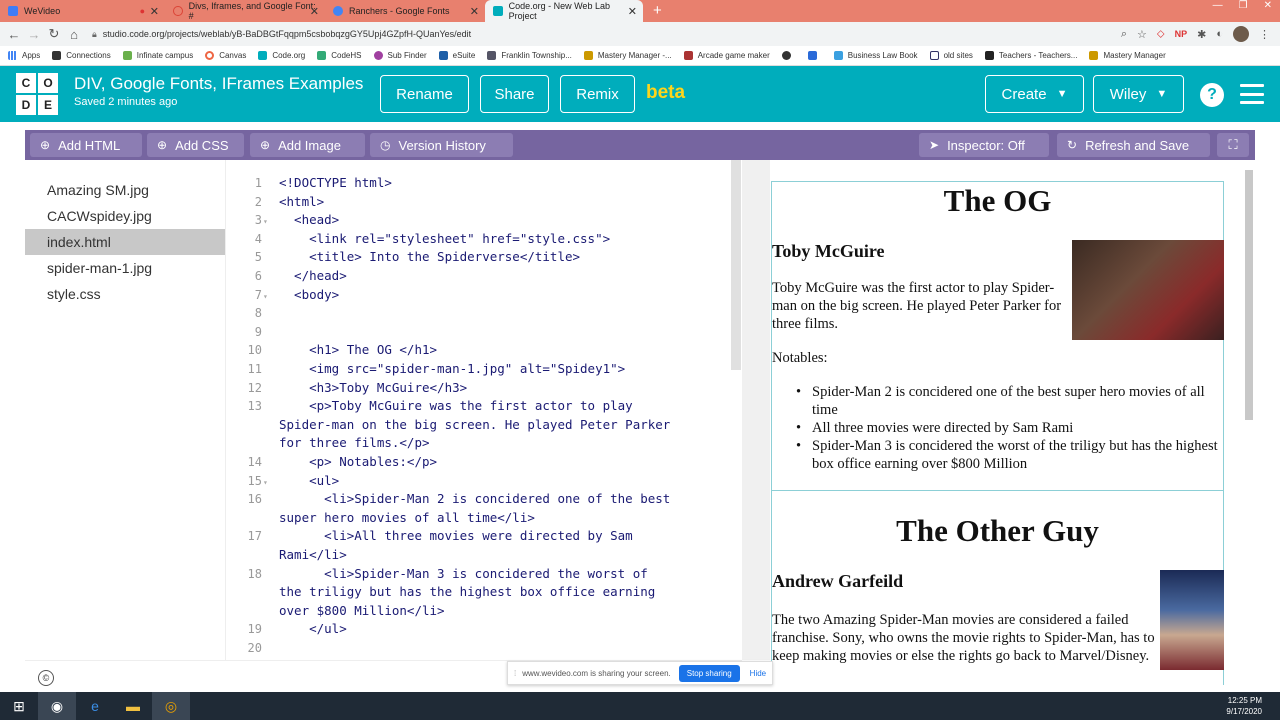 This screenshot has width=1280, height=720. Describe the element at coordinates (499, 202) in the screenshot. I see `code-line: <html>` at that location.